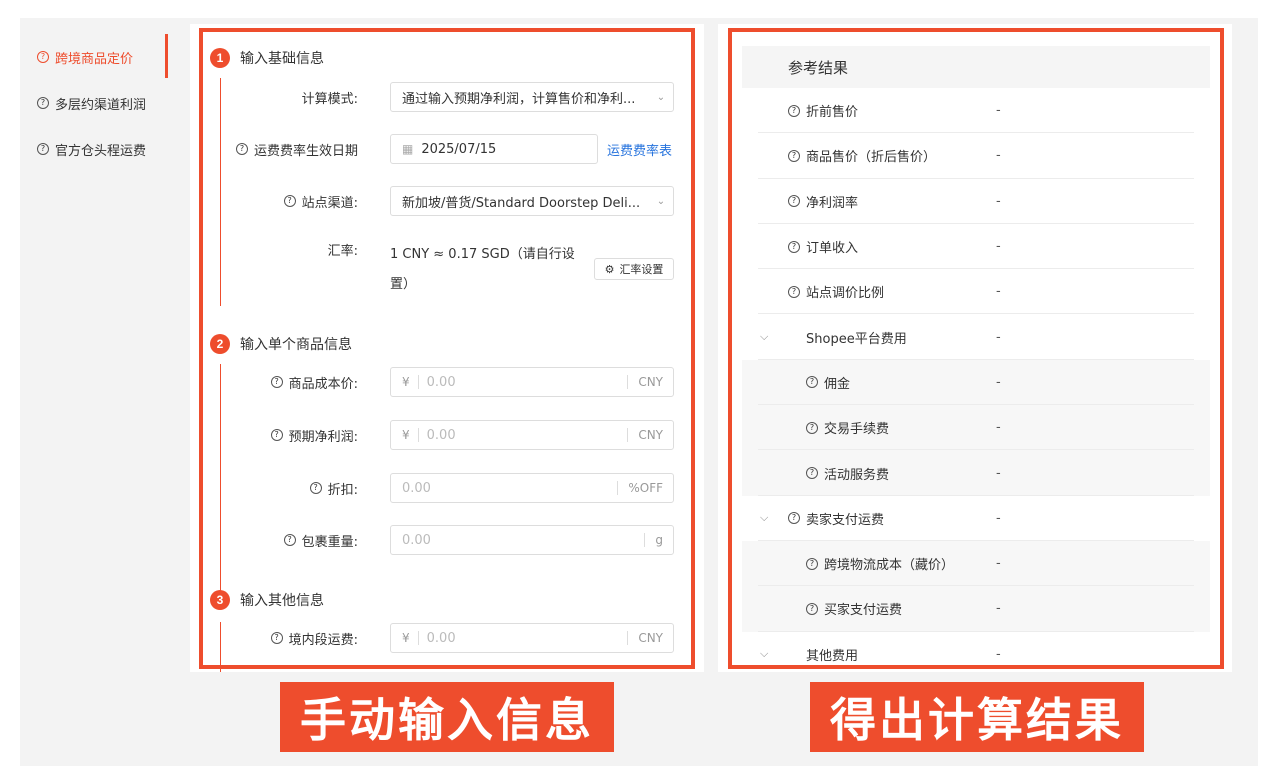 Image resolution: width=1280 pixels, height=775 pixels. I want to click on result-row: ? 交易手续费 -, so click(976, 428).